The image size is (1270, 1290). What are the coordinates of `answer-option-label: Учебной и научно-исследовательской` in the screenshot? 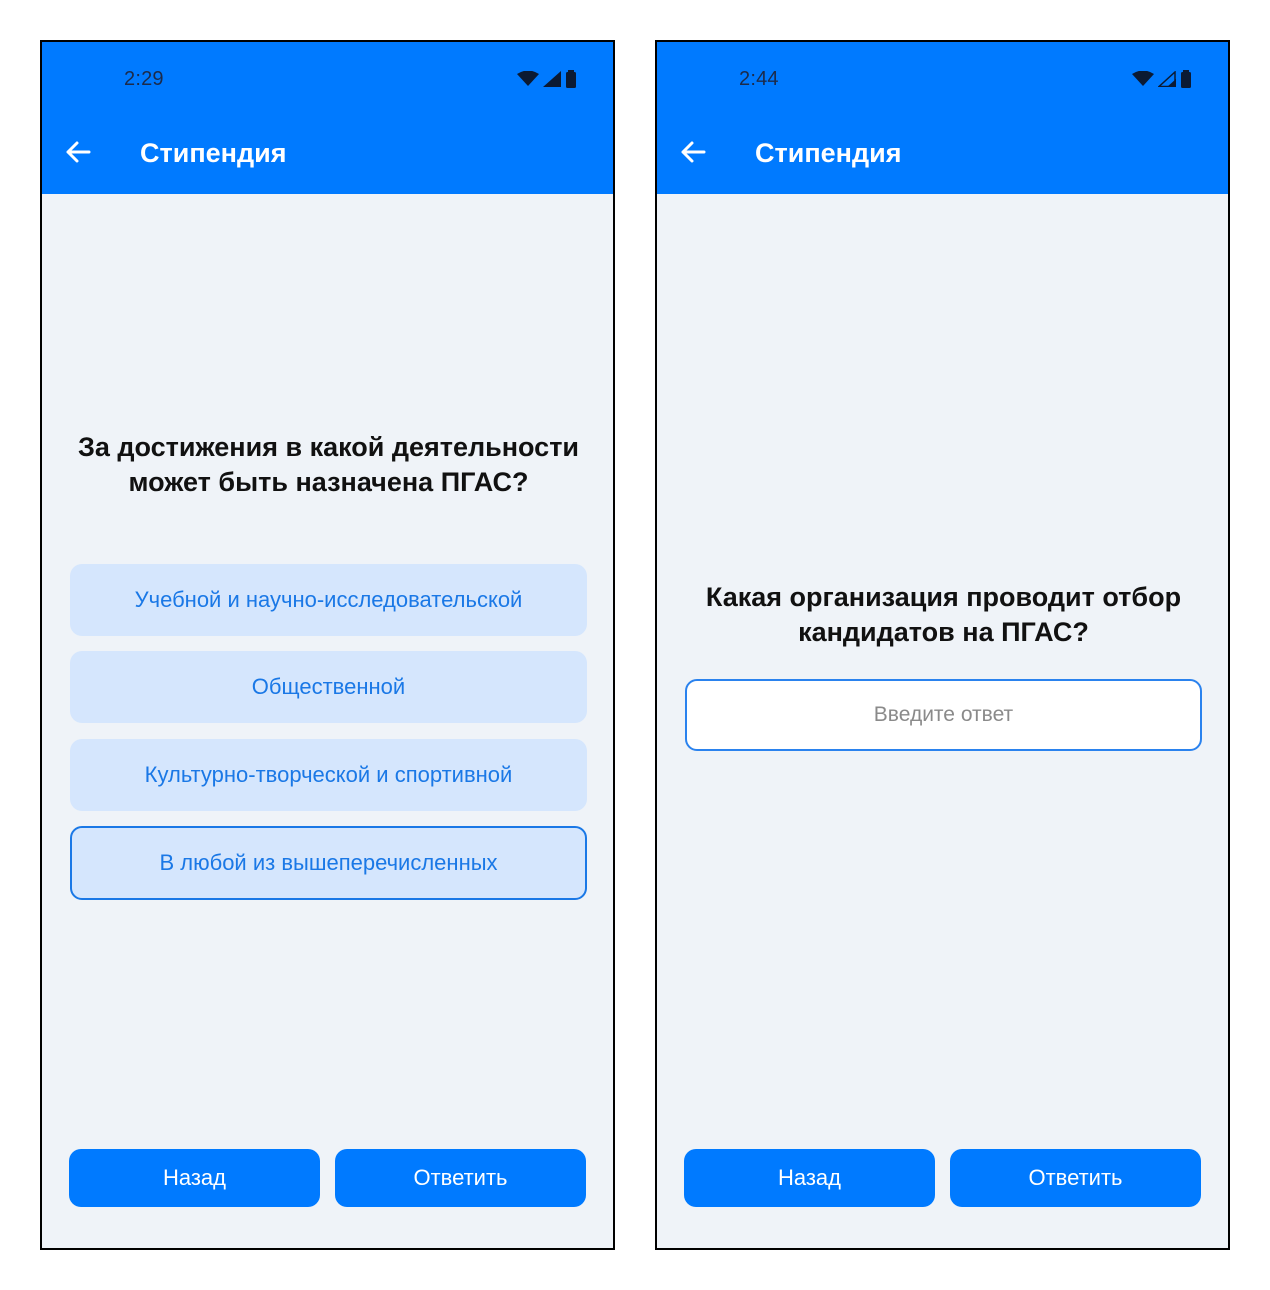 It's located at (328, 599).